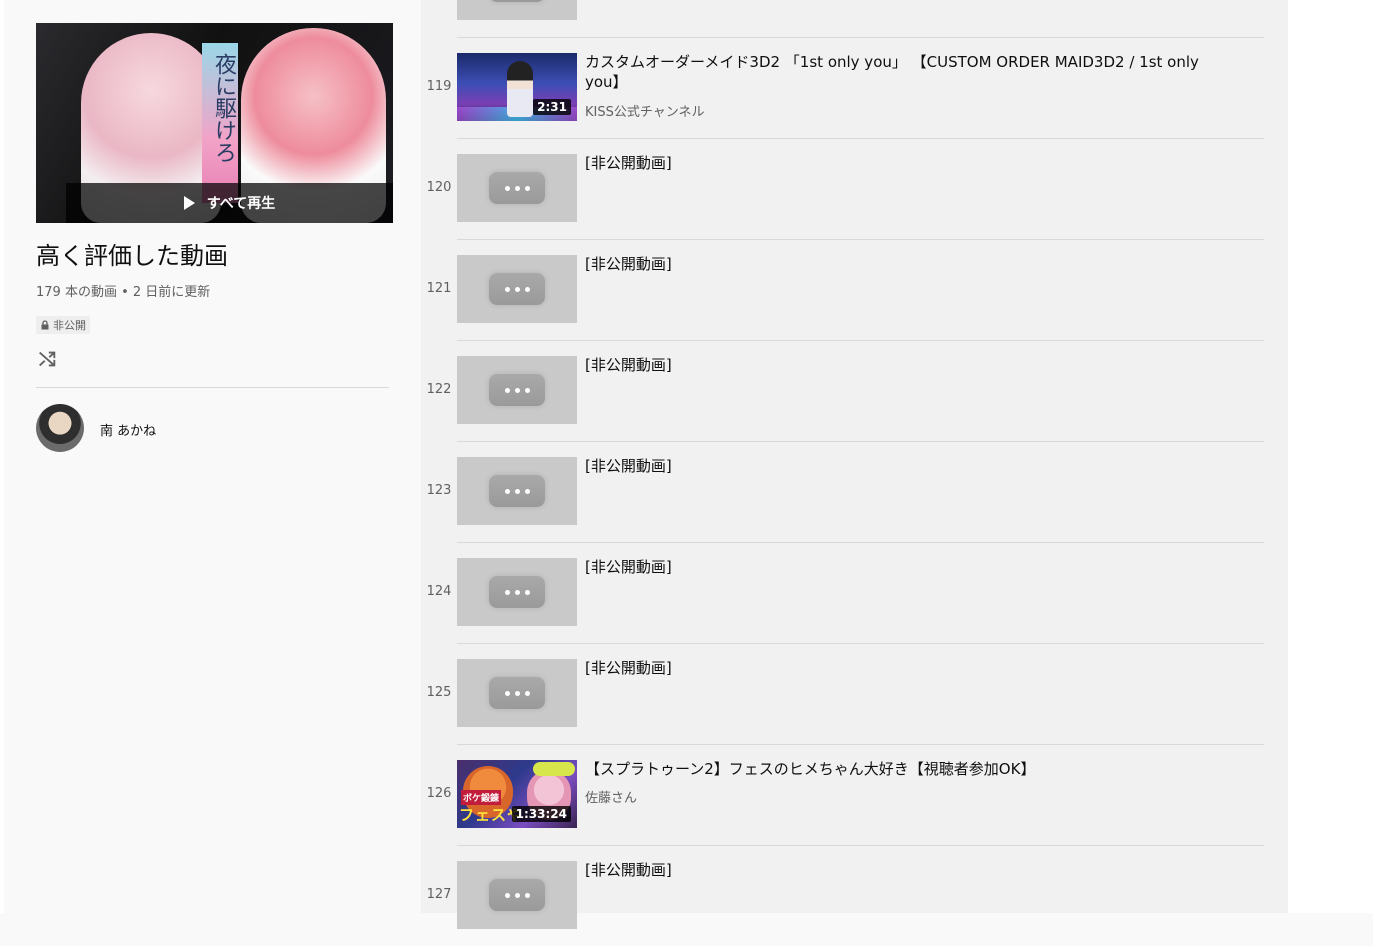 The image size is (1373, 946). Describe the element at coordinates (842, 491) in the screenshot. I see `list-item: 123 [非公開動画]` at that location.